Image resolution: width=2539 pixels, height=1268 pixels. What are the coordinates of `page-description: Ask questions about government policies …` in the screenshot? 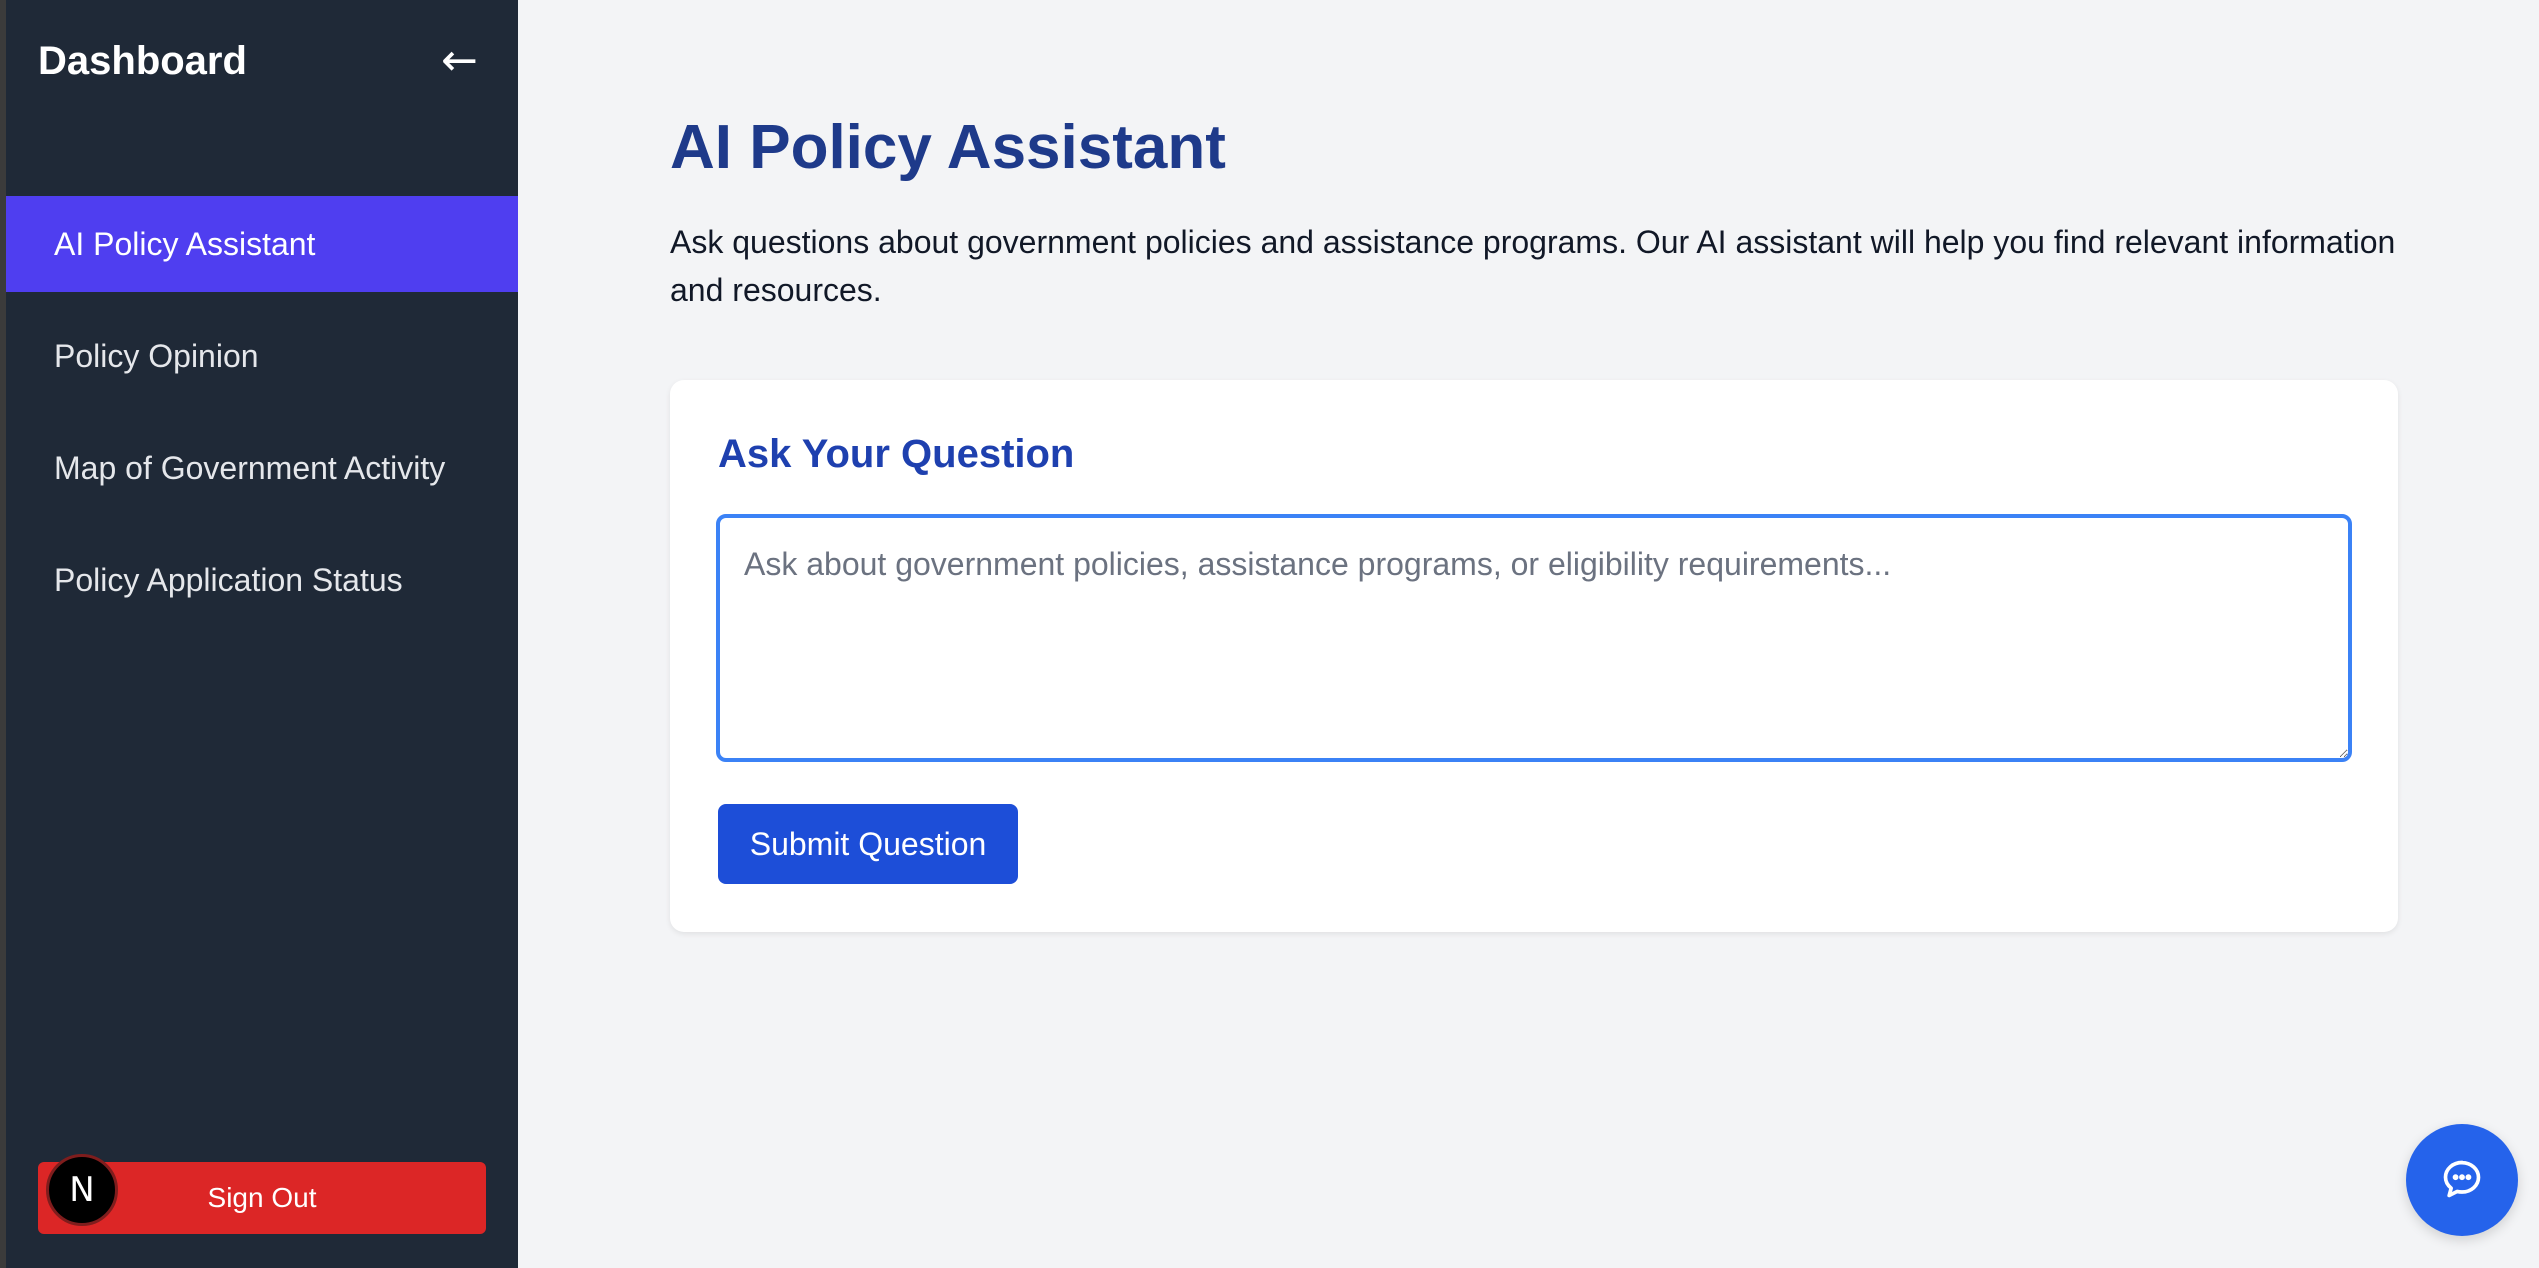 It's located at (1533, 266).